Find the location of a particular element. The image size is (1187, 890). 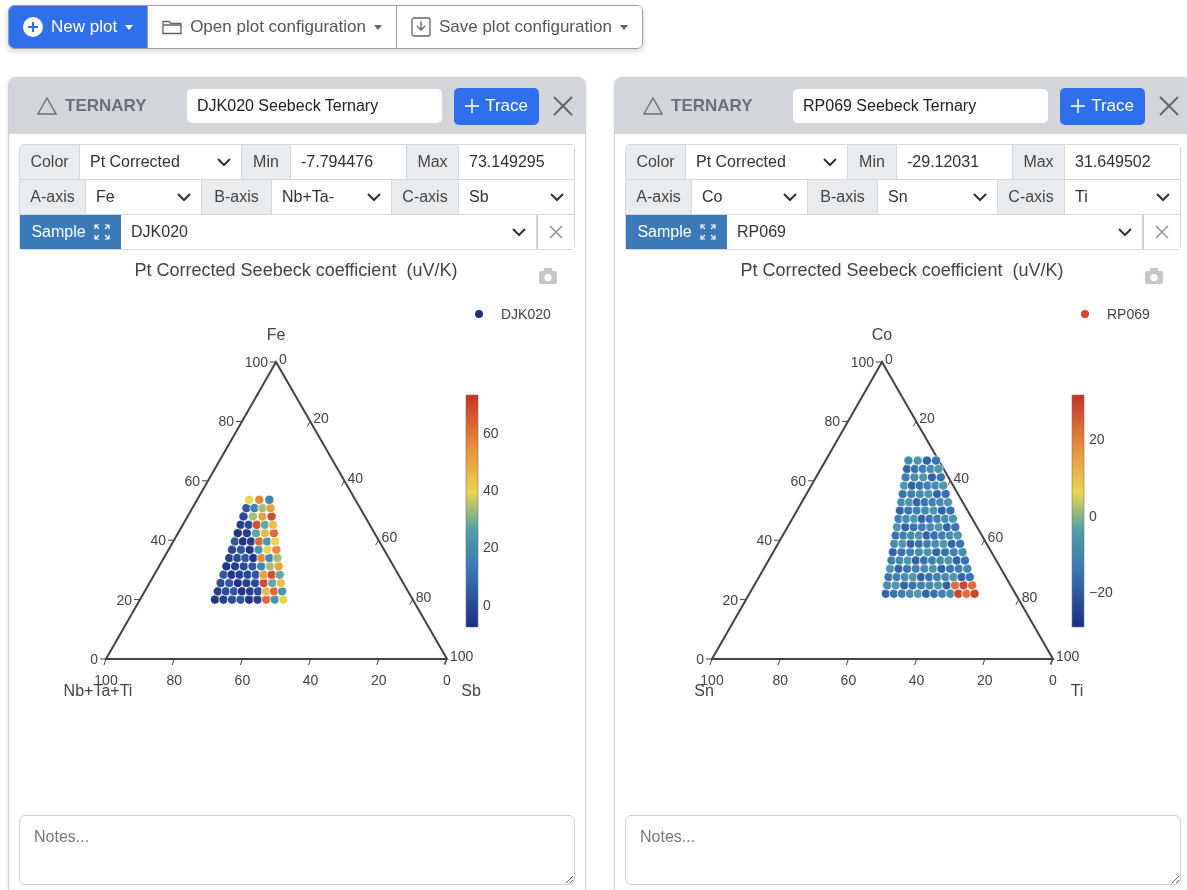

download-icon is located at coordinates (420, 27).